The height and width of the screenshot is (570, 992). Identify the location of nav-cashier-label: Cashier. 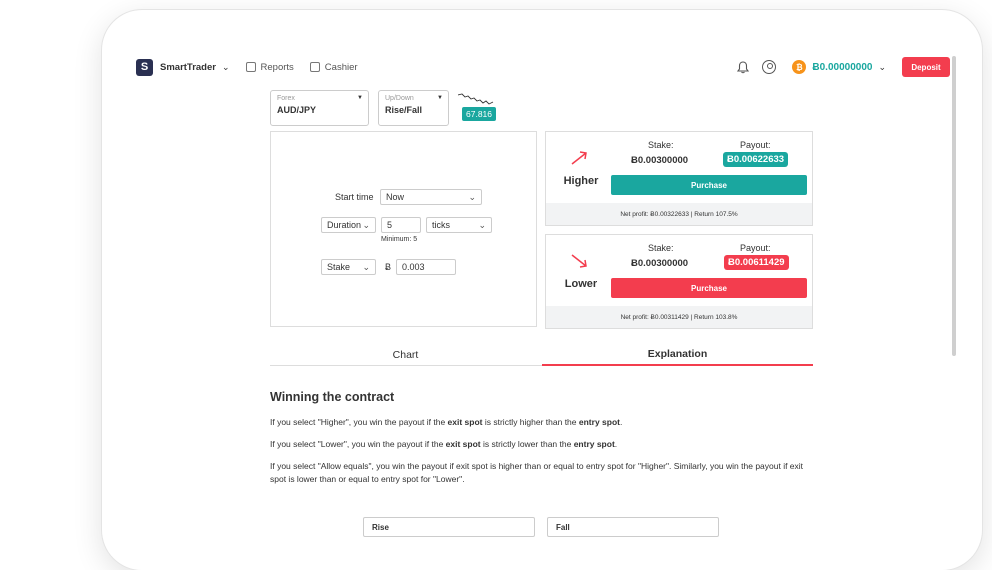
(341, 67).